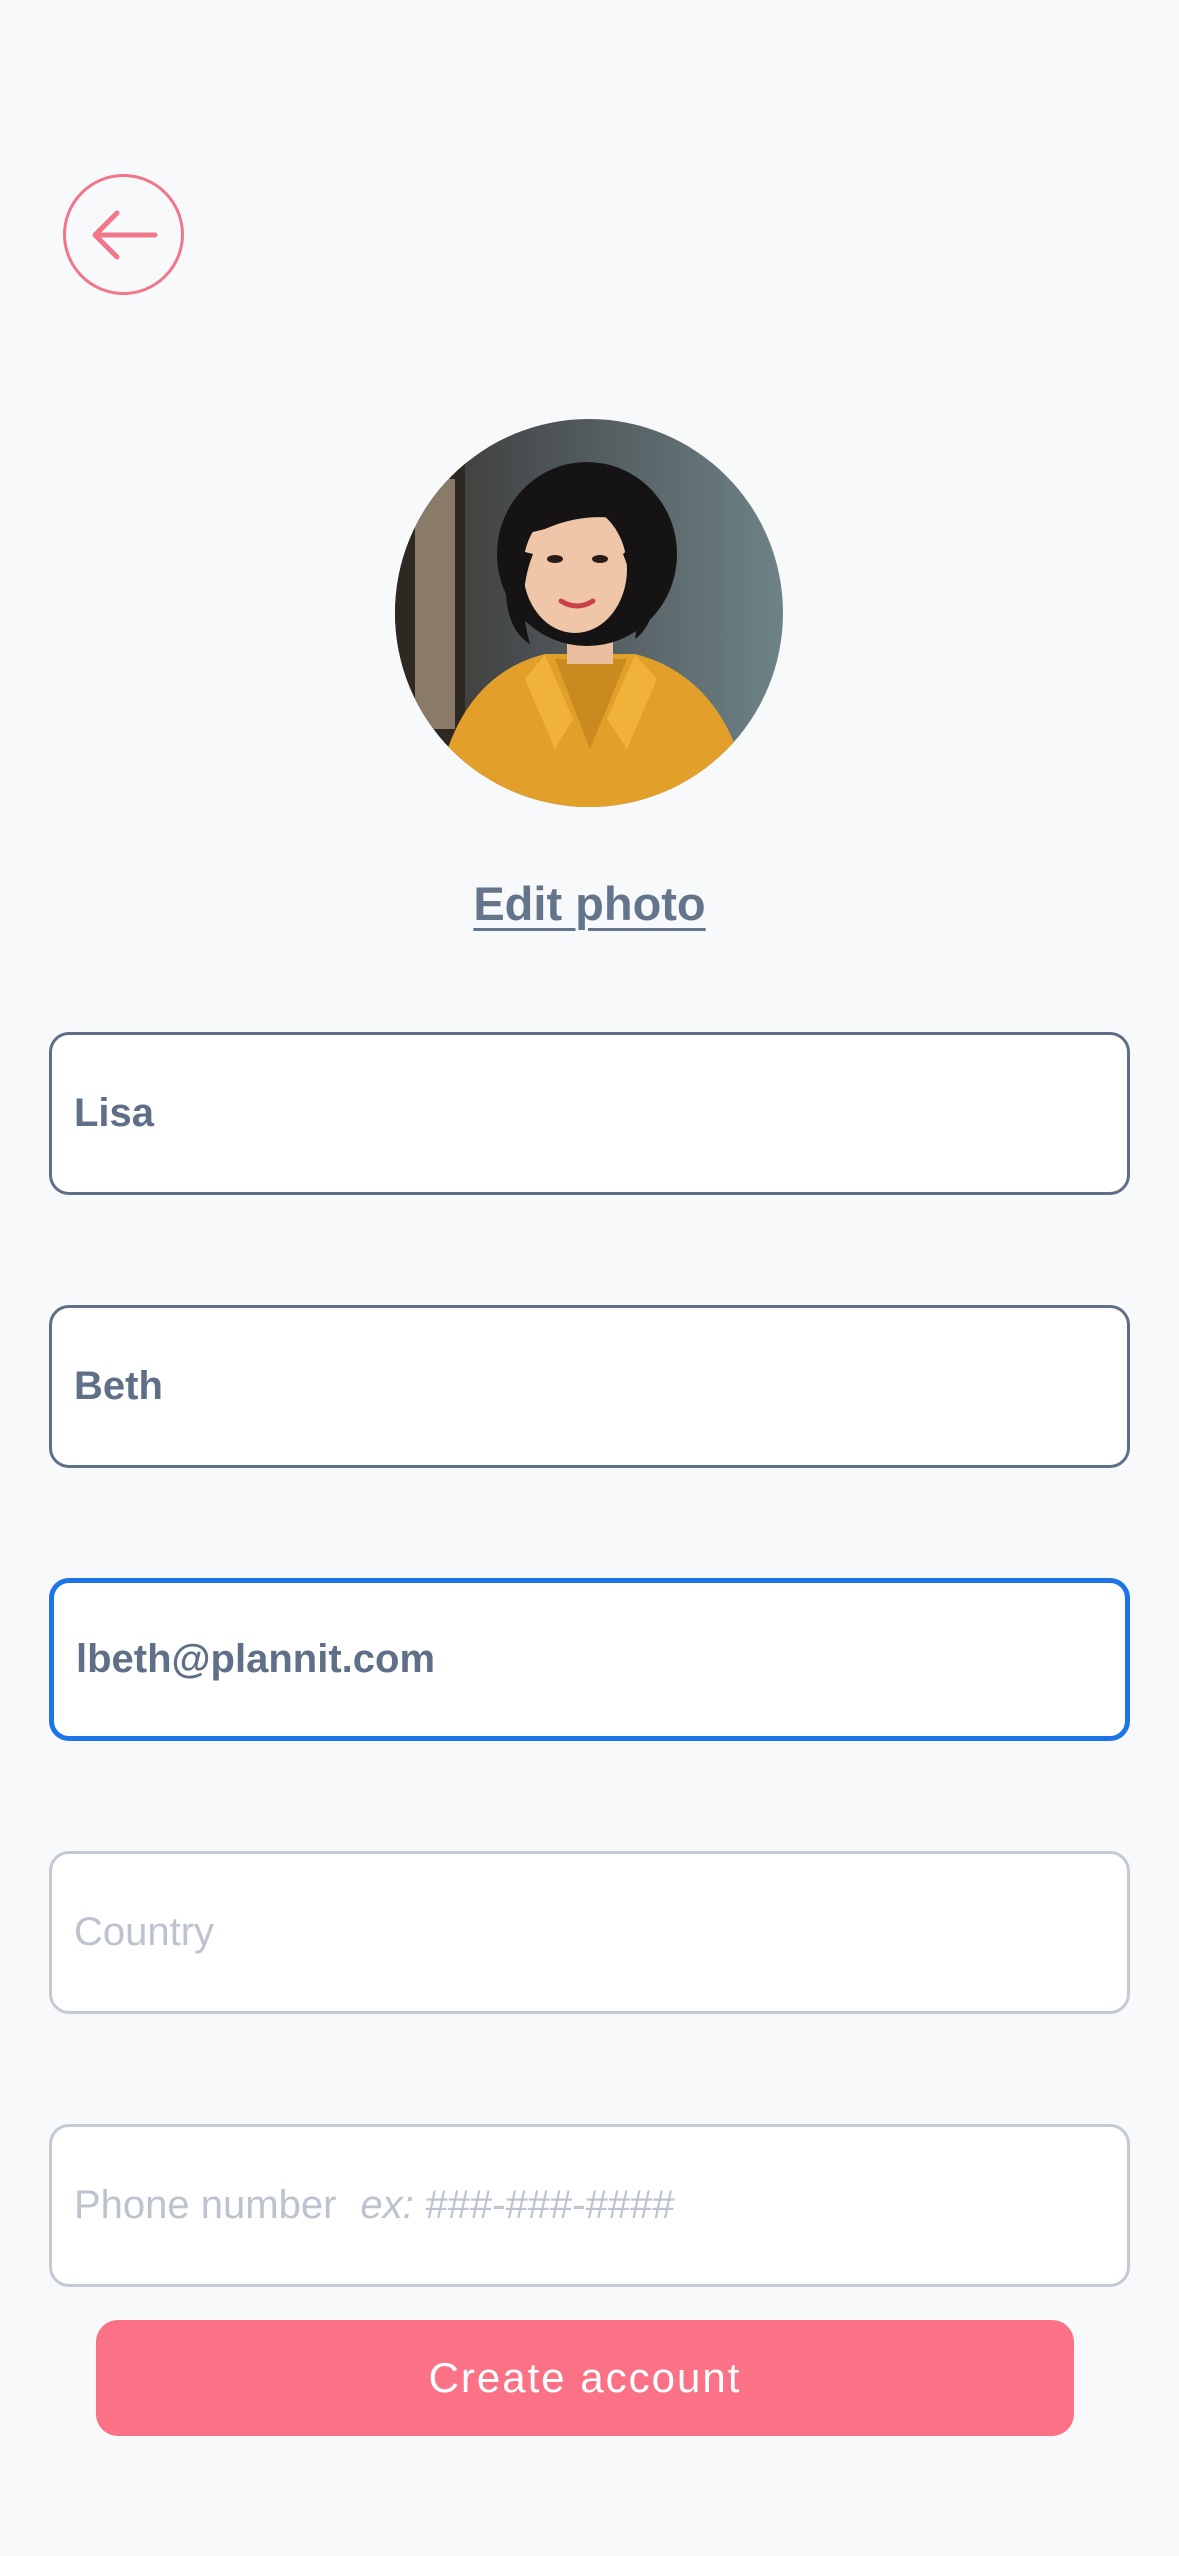  I want to click on arrow-left-icon, so click(124, 234).